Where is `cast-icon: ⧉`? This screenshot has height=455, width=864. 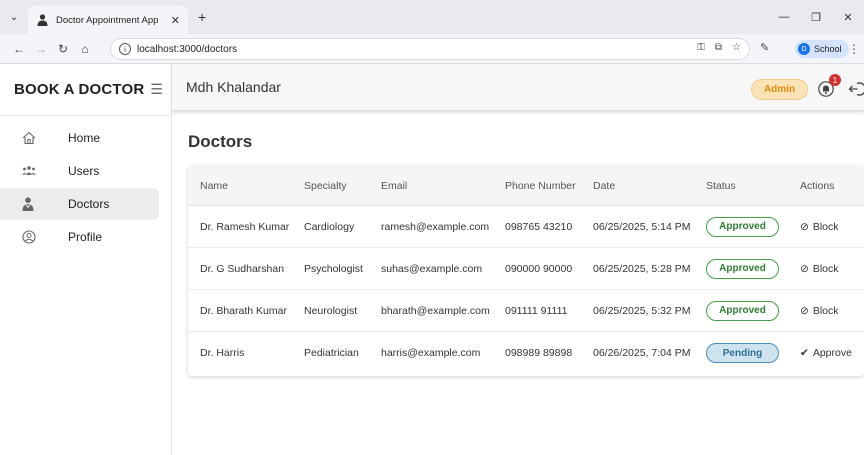 cast-icon: ⧉ is located at coordinates (718, 47).